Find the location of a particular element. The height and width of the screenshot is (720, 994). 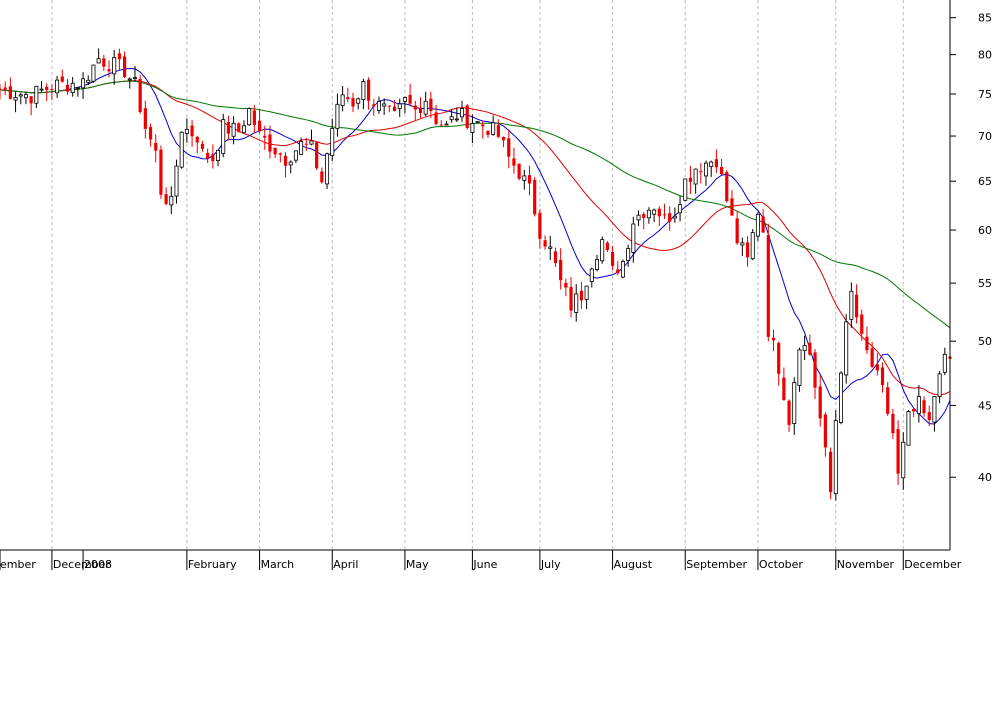

y-tick-label: 75 is located at coordinates (985, 94).